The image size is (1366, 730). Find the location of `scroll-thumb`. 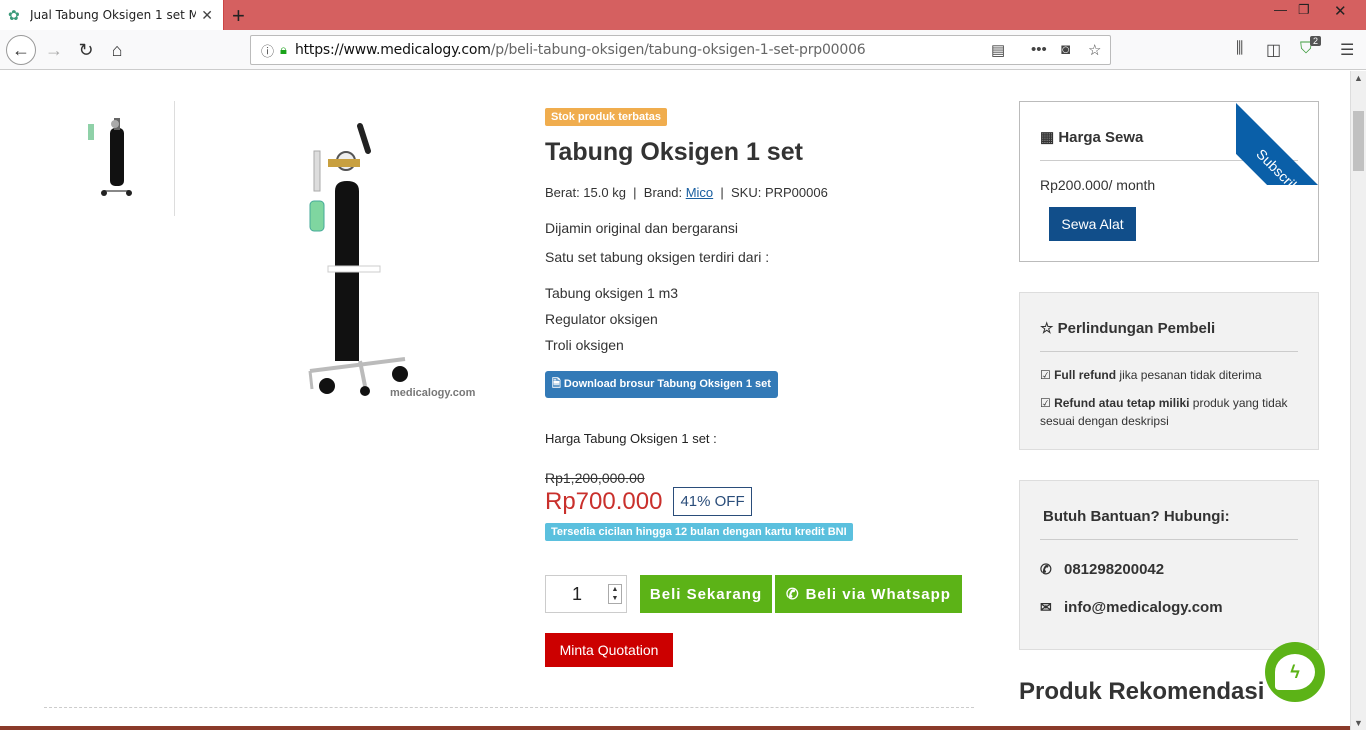

scroll-thumb is located at coordinates (1358, 141).